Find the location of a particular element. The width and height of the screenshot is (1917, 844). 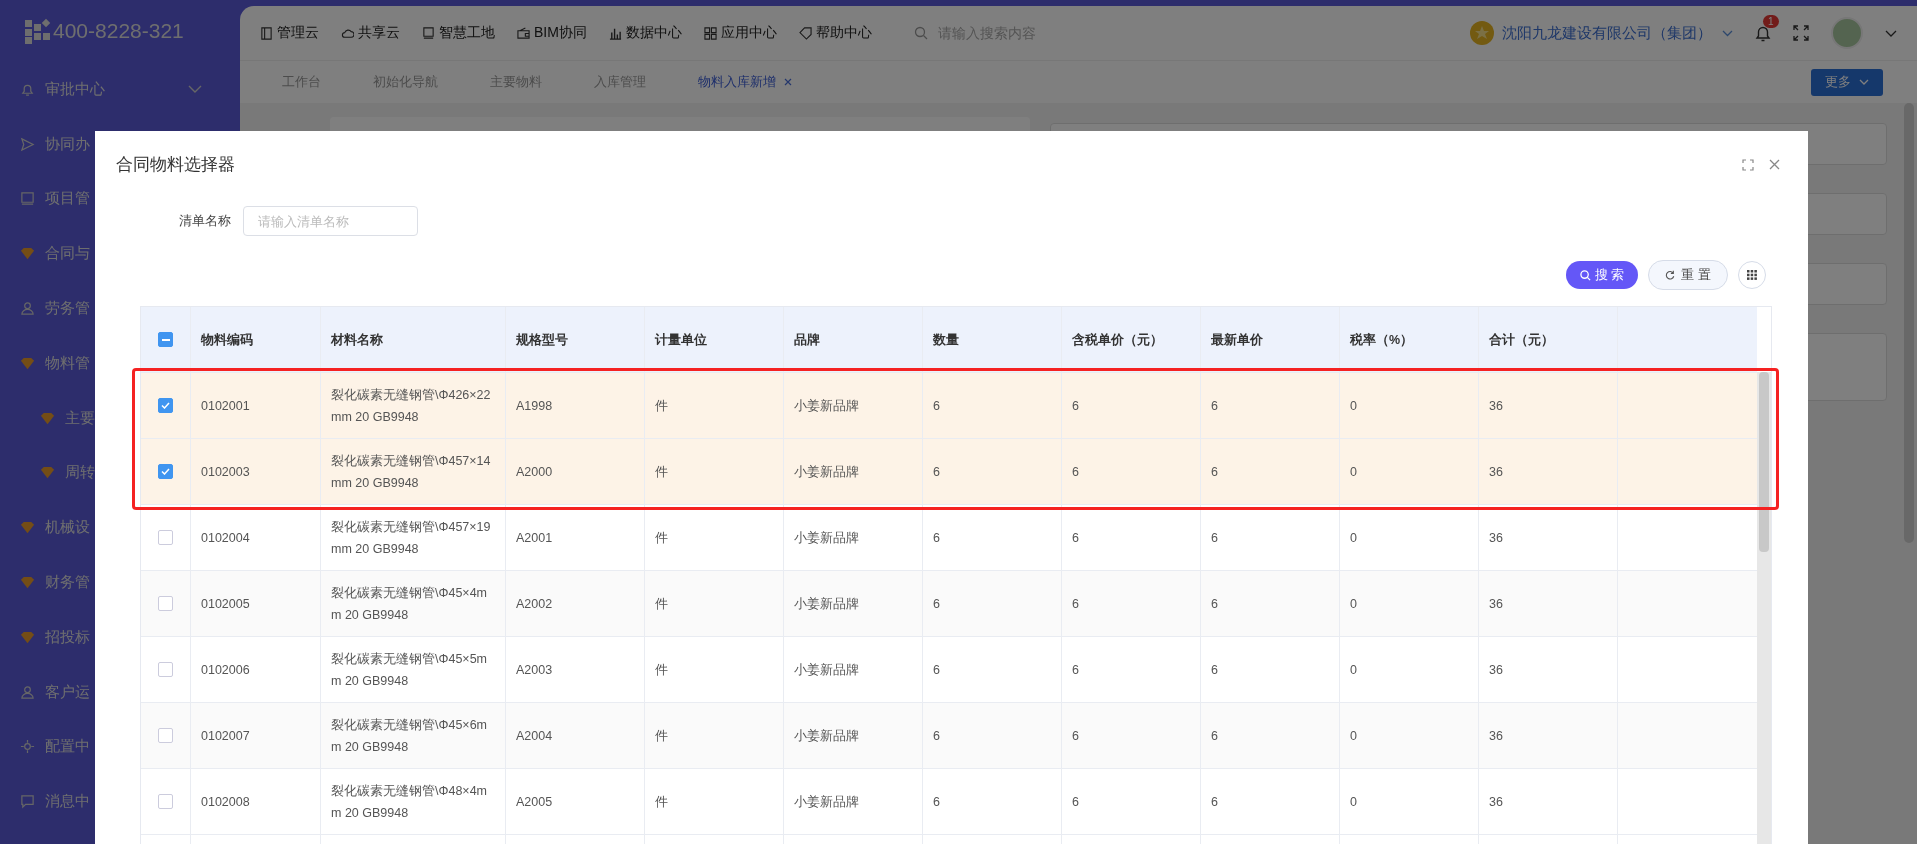

column-header: 最新单价 is located at coordinates (1270, 339).